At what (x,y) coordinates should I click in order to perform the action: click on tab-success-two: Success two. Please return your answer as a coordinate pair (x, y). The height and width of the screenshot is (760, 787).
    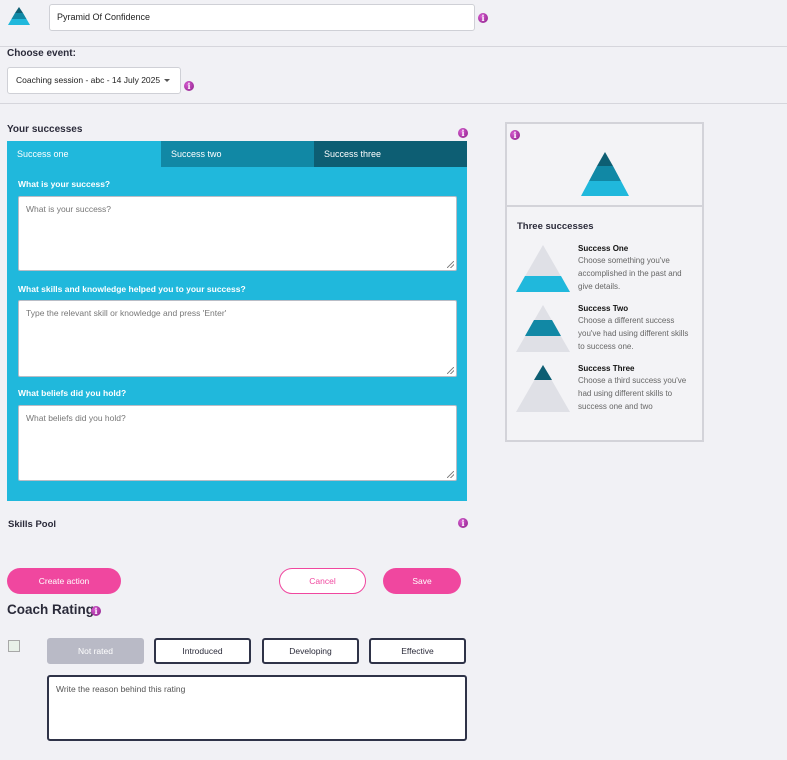
    Looking at the image, I should click on (237, 154).